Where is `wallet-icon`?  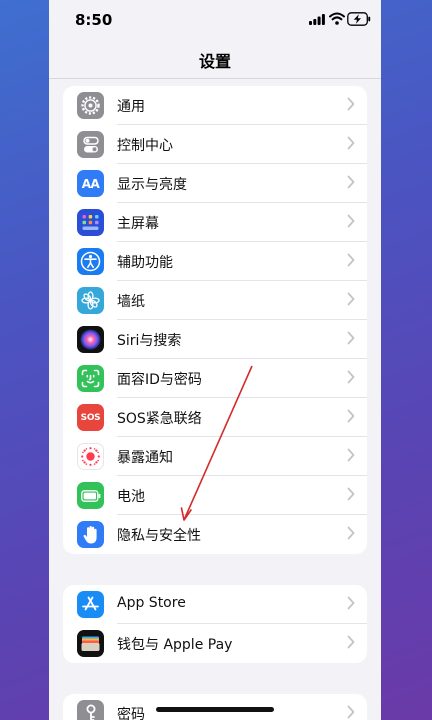
wallet-icon is located at coordinates (90, 643).